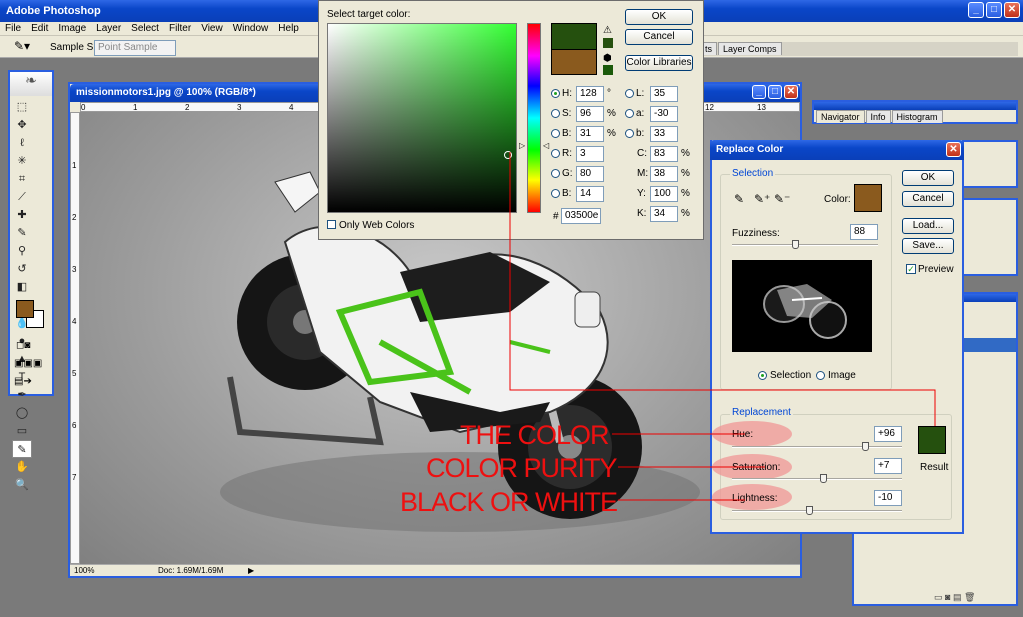 The height and width of the screenshot is (617, 1023). I want to click on tab-histogram: Histogram, so click(917, 116).